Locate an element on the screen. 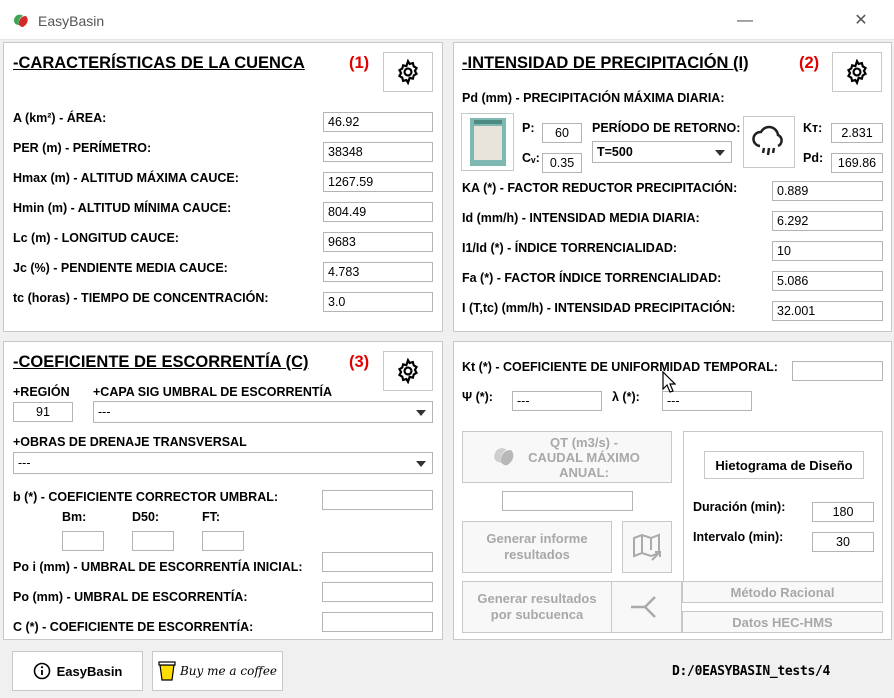  poi-input is located at coordinates (377, 562).